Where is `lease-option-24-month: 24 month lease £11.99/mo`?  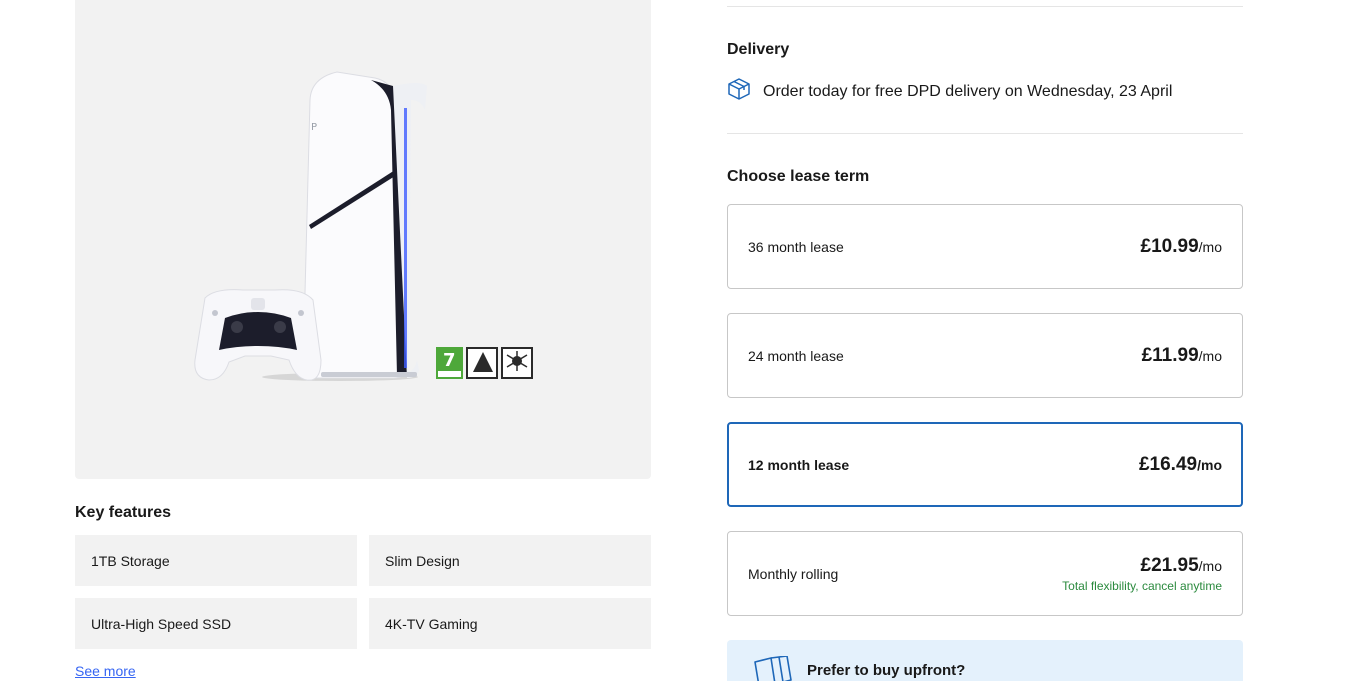
lease-option-24-month: 24 month lease £11.99/mo is located at coordinates (985, 355).